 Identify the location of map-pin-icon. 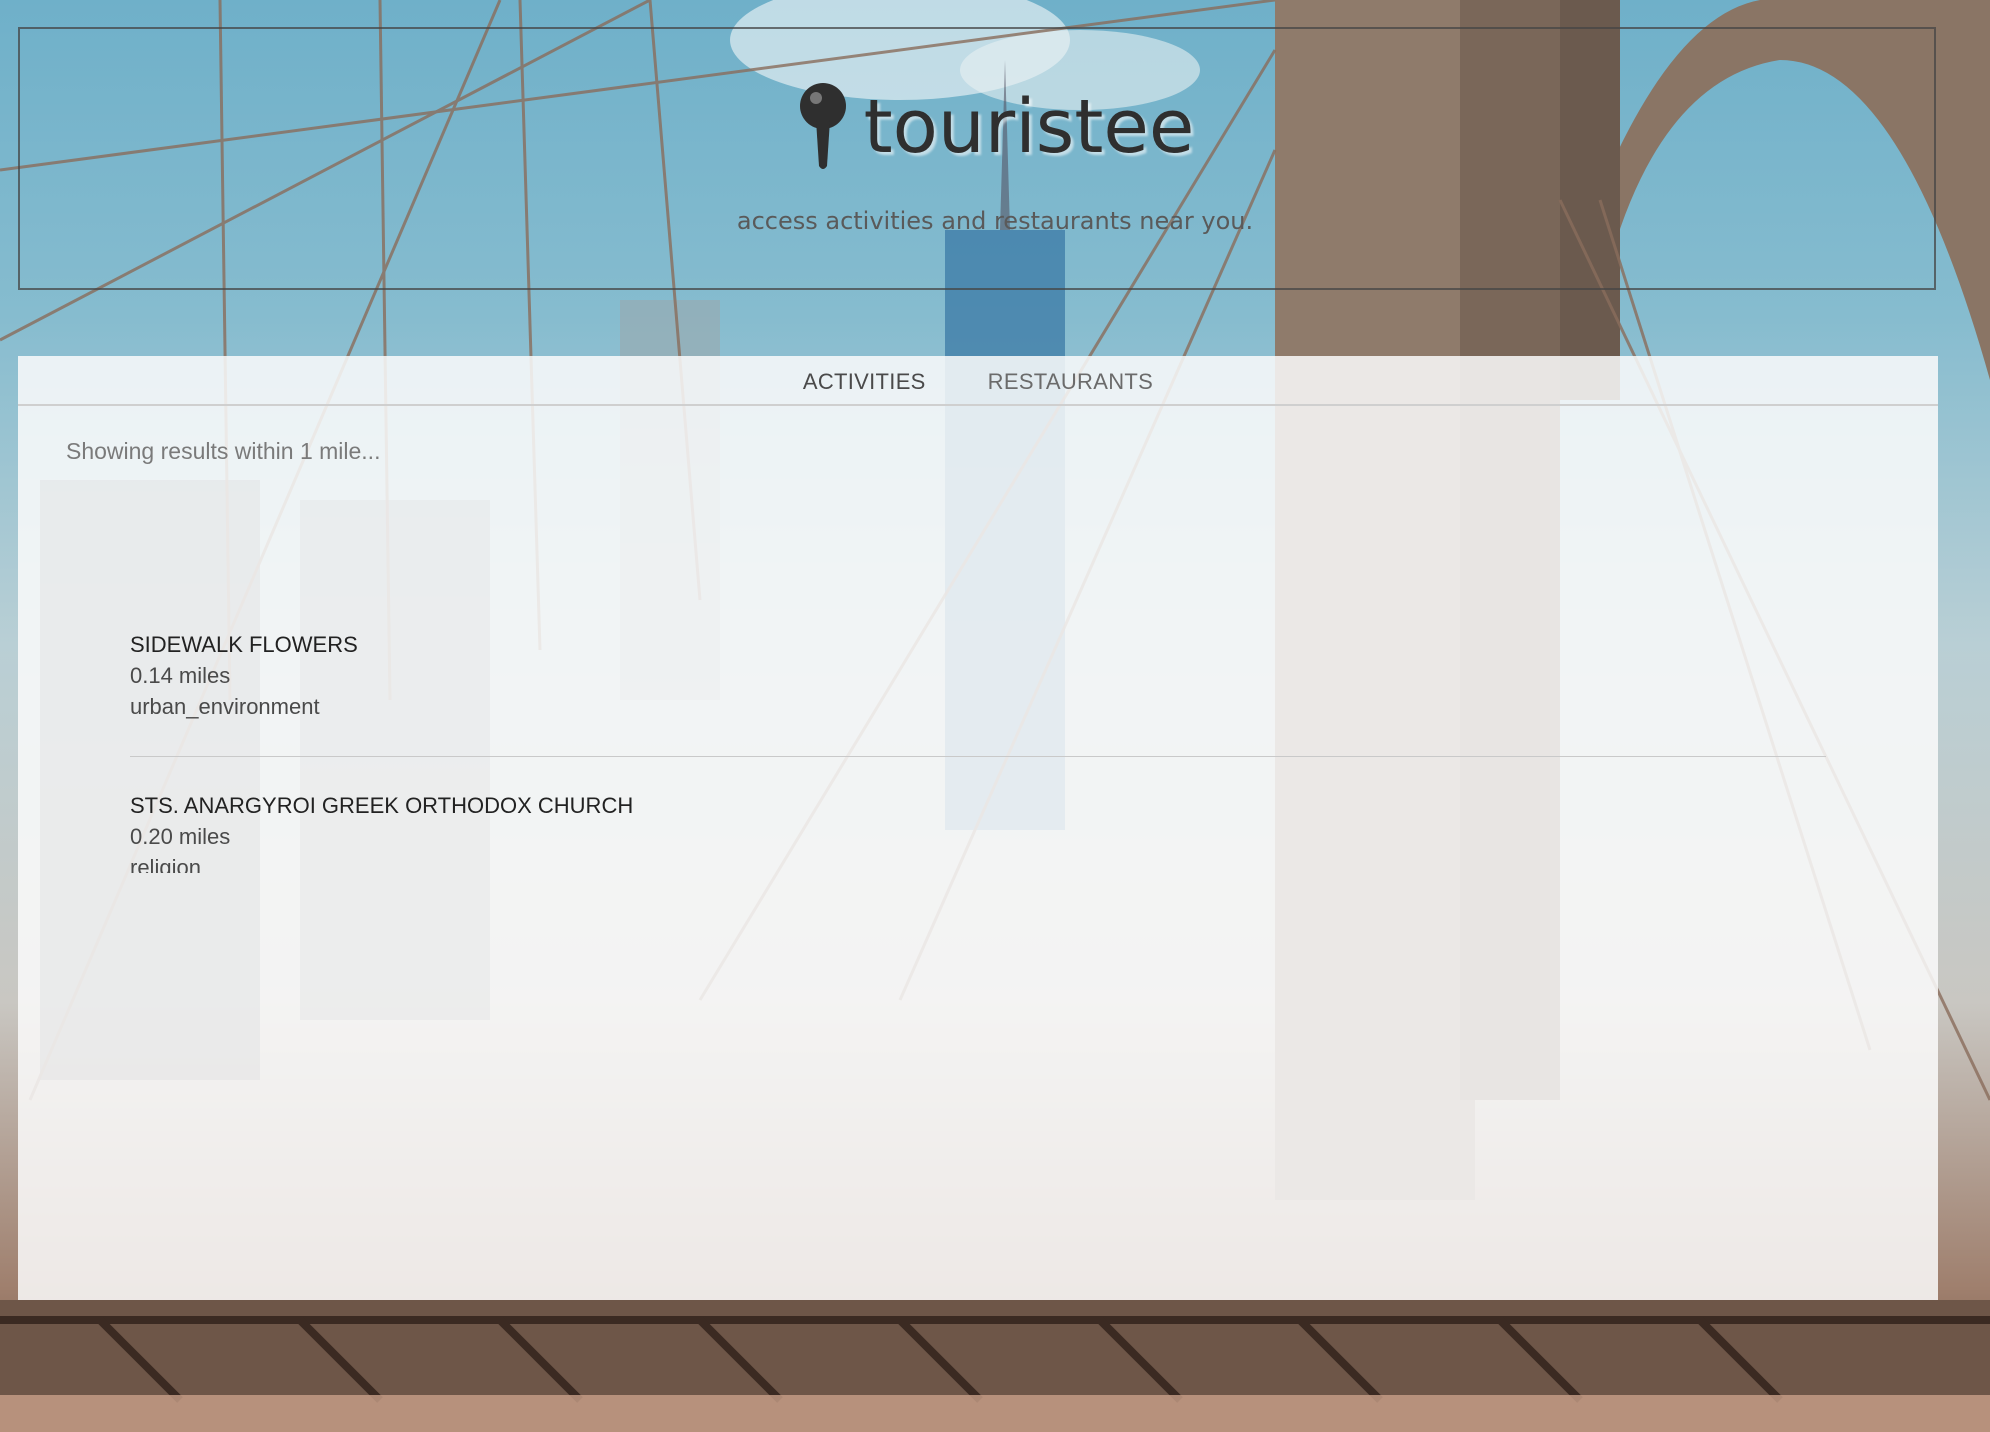
(822, 126).